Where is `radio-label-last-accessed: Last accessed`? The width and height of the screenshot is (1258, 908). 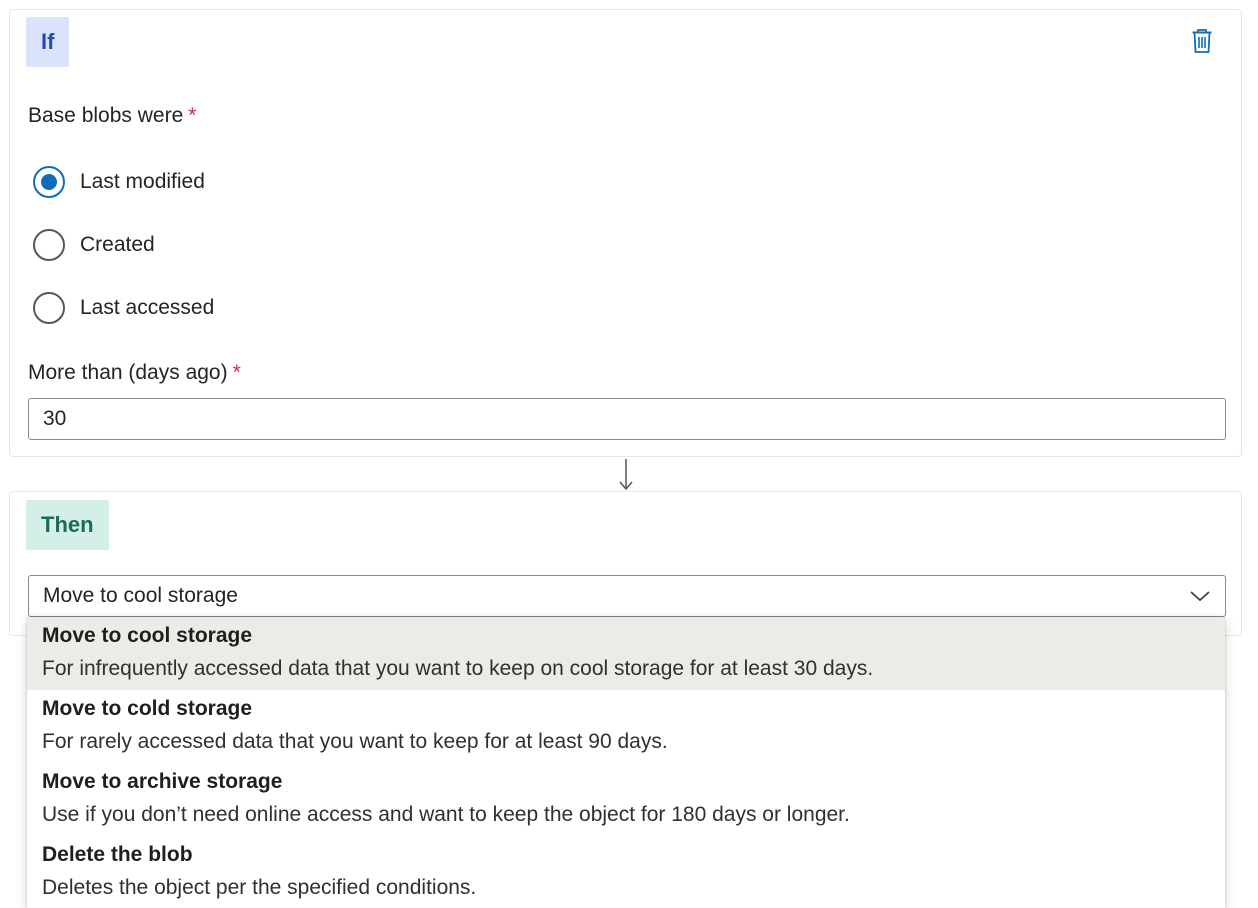 radio-label-last-accessed: Last accessed is located at coordinates (147, 307).